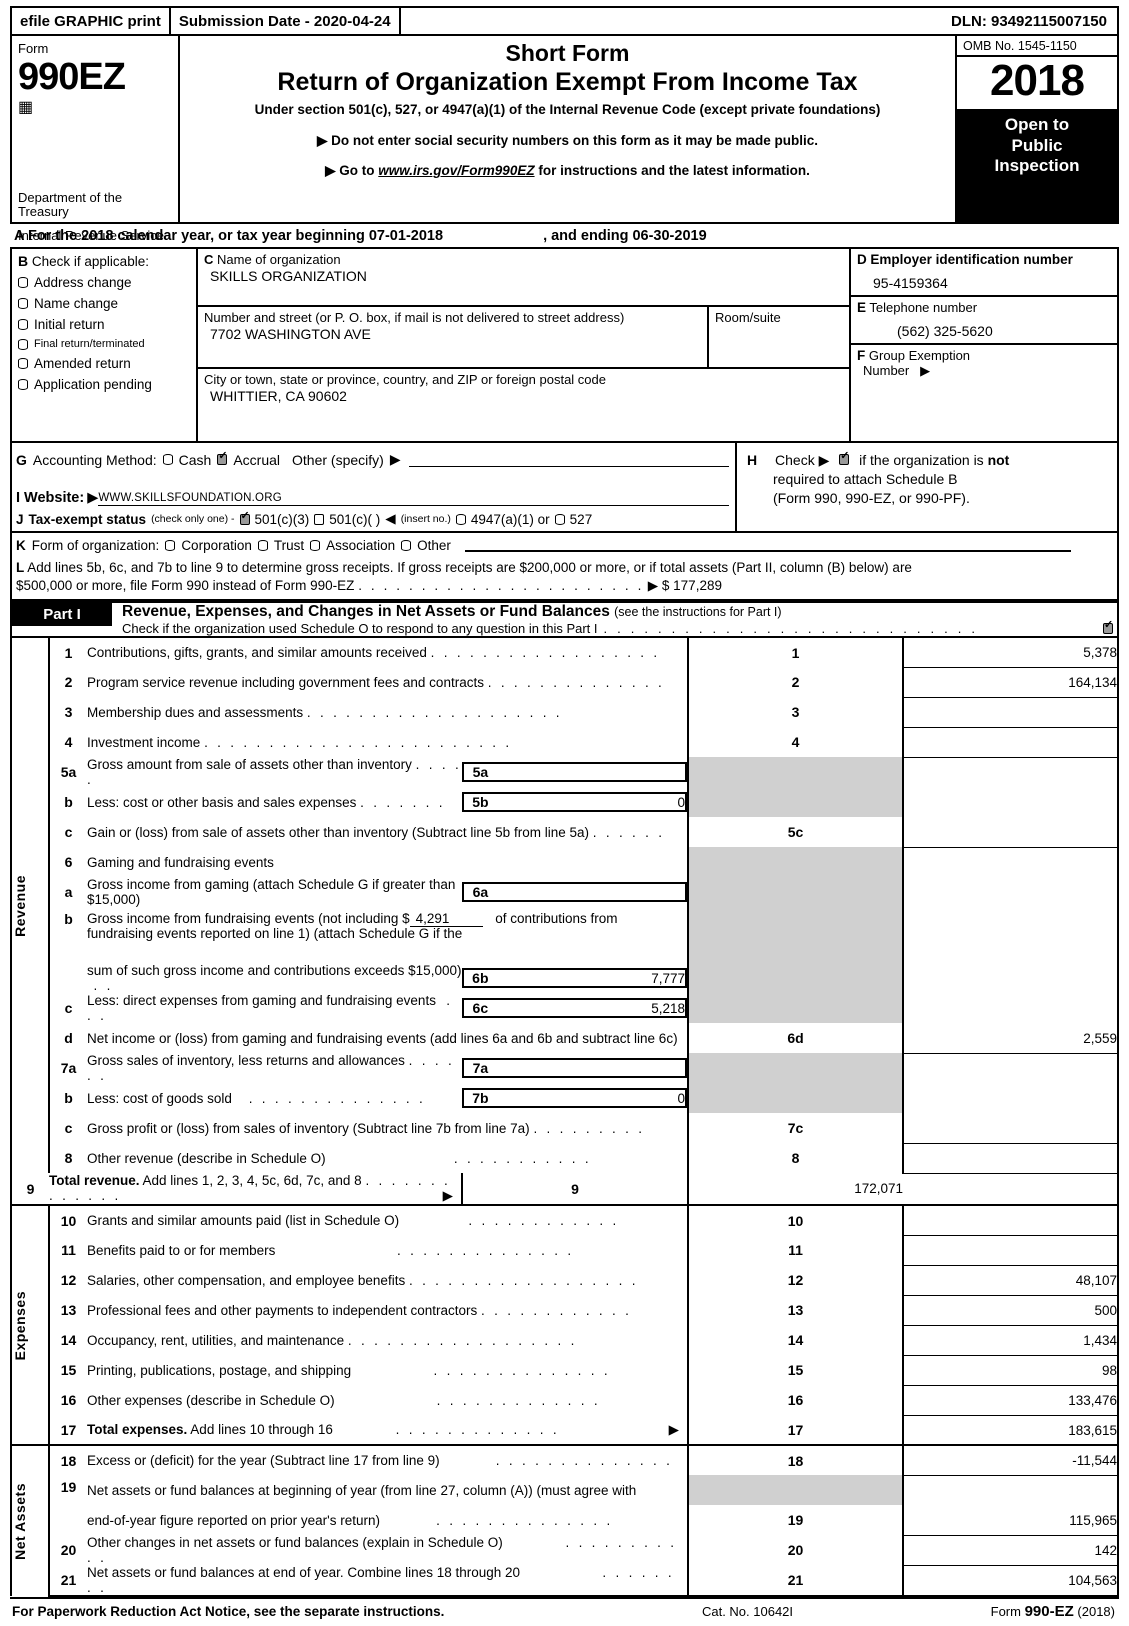 The height and width of the screenshot is (1626, 1129). I want to click on line-number: 21, so click(68, 1581).